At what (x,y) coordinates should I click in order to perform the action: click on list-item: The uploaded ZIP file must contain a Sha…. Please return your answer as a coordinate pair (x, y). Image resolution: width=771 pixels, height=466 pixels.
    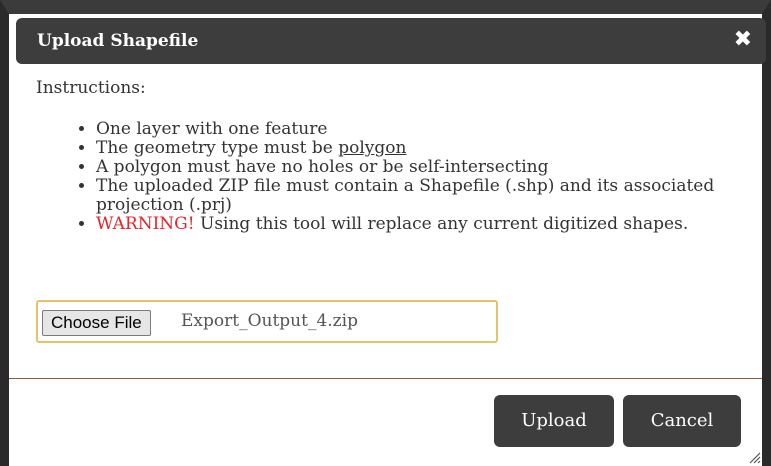
    Looking at the image, I should click on (411, 196).